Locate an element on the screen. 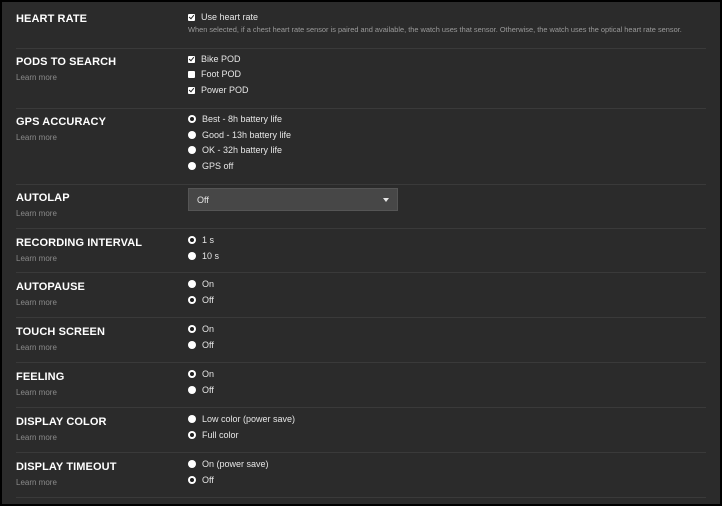 This screenshot has width=722, height=506. option-label: 1 s is located at coordinates (208, 240).